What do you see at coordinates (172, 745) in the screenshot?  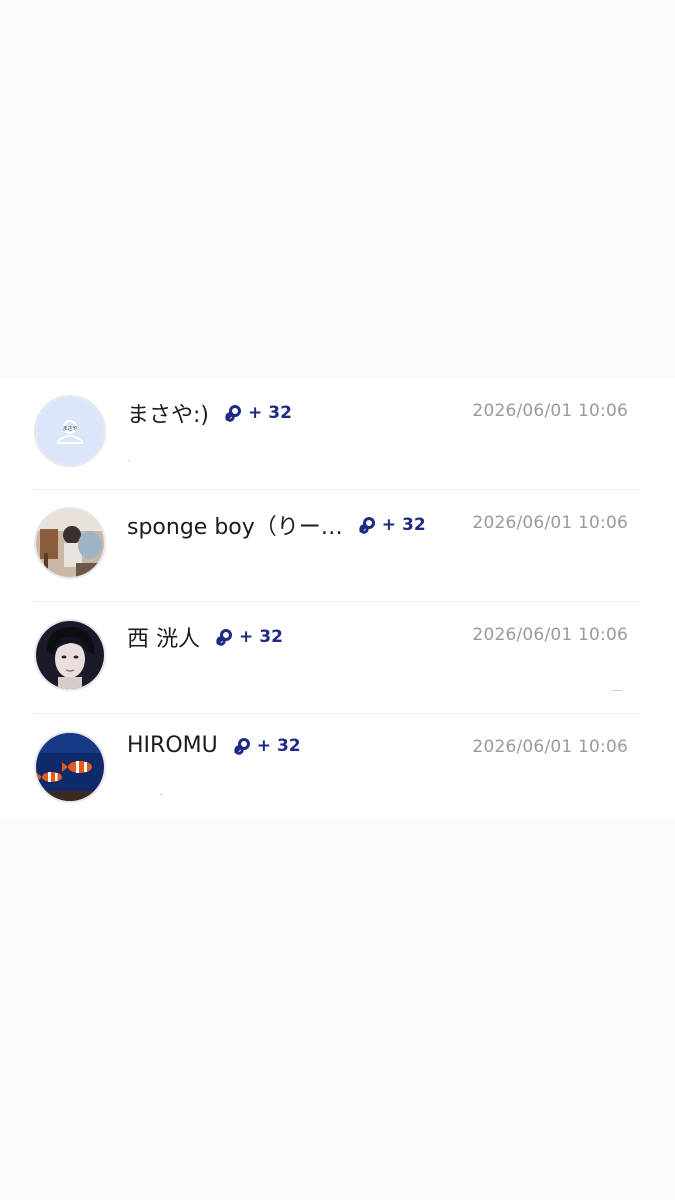 I see `chat-name-text: HIROMU` at bounding box center [172, 745].